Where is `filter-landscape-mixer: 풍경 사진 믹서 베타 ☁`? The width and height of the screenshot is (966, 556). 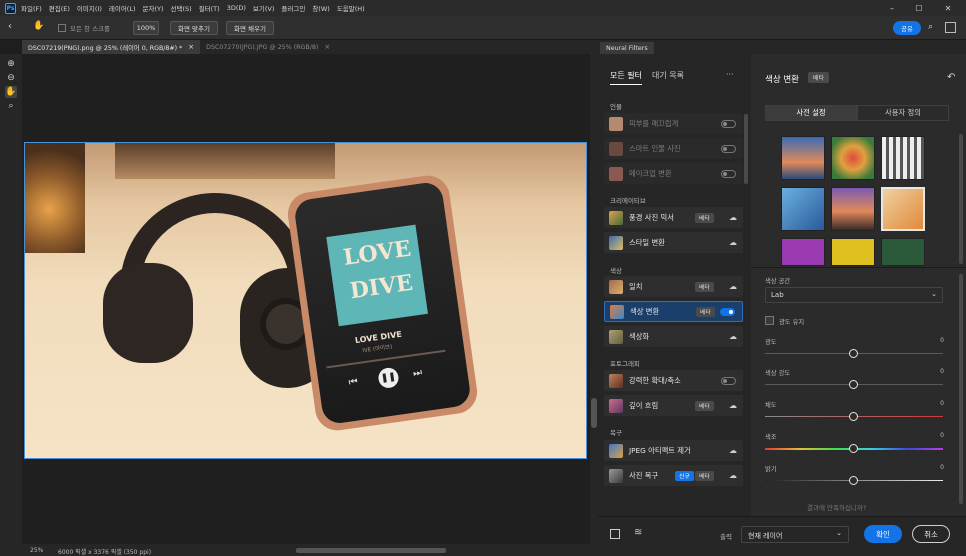
filter-landscape-mixer: 풍경 사진 믹서 베타 ☁ is located at coordinates (673, 217).